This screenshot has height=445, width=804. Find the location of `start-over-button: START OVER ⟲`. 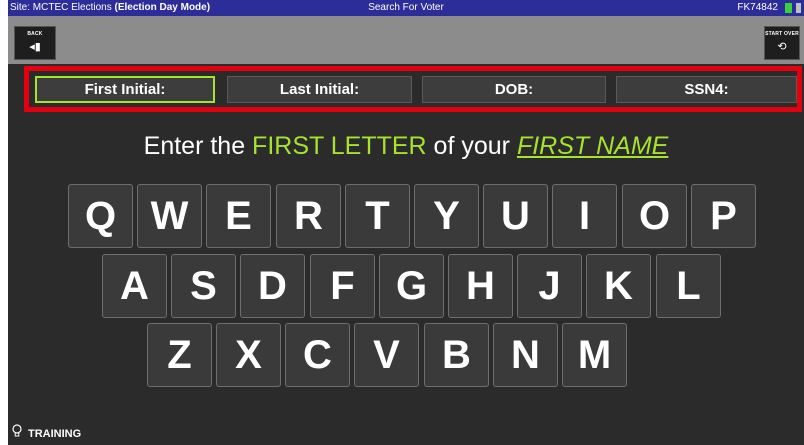

start-over-button: START OVER ⟲ is located at coordinates (782, 43).